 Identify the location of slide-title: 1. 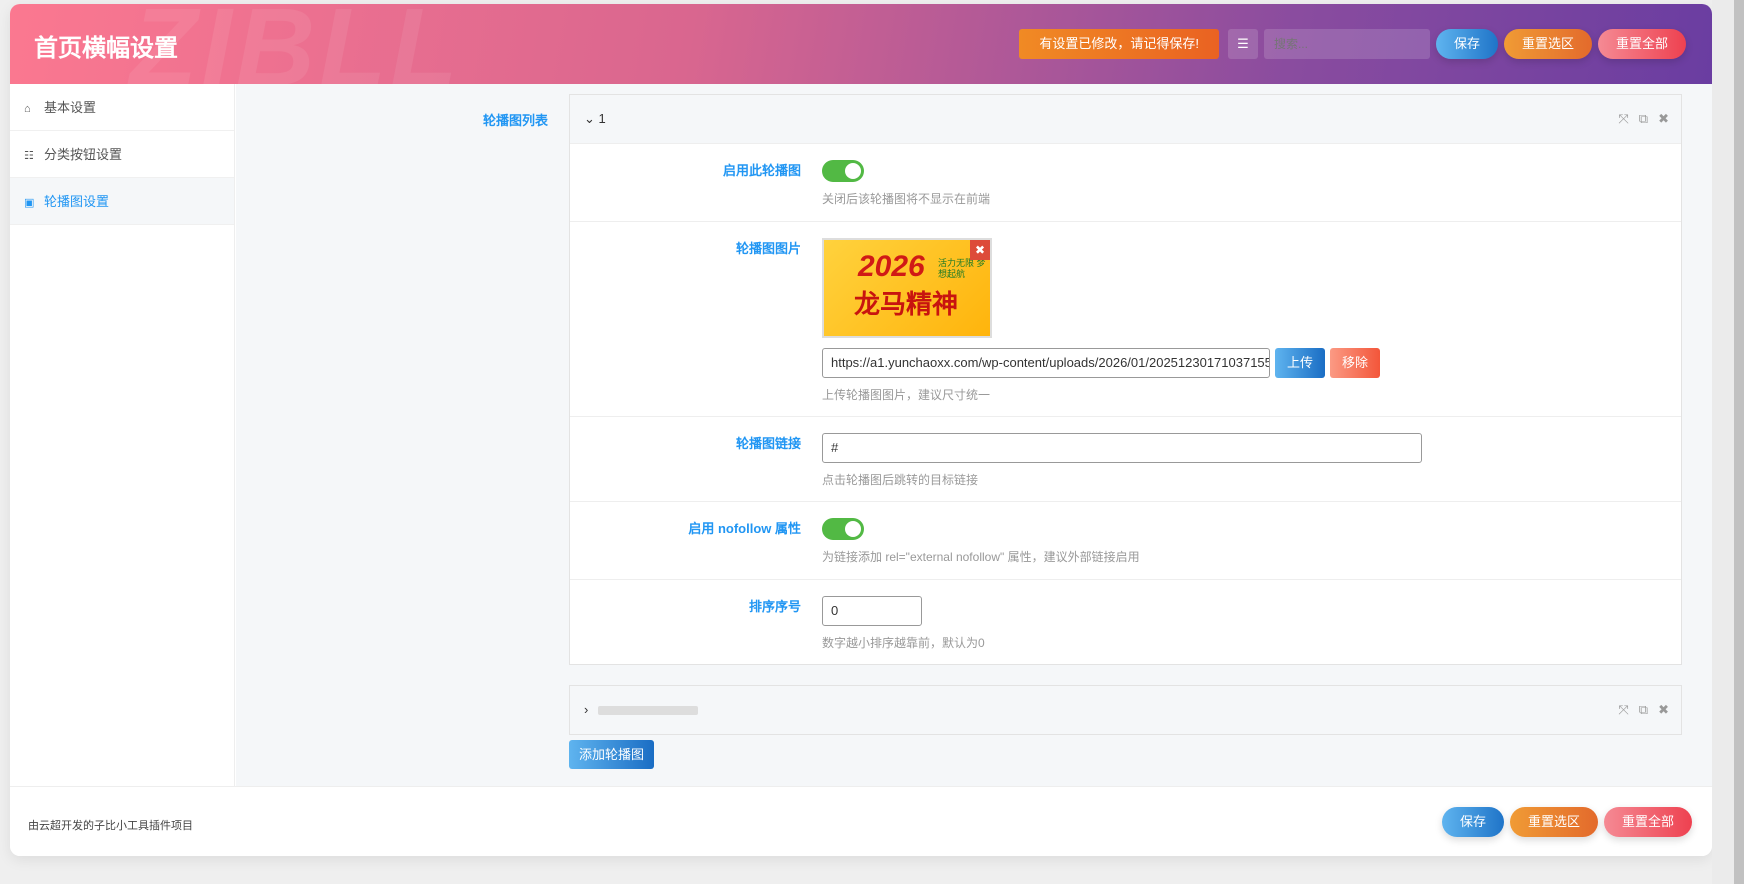
(602, 118).